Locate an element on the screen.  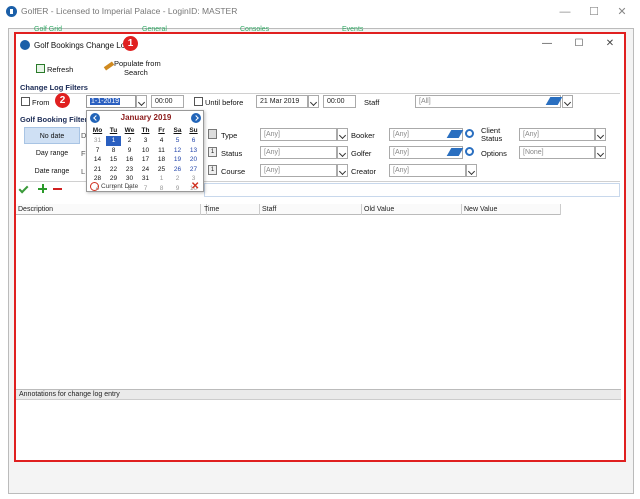
calendar-day: 14 is located at coordinates (97, 160).